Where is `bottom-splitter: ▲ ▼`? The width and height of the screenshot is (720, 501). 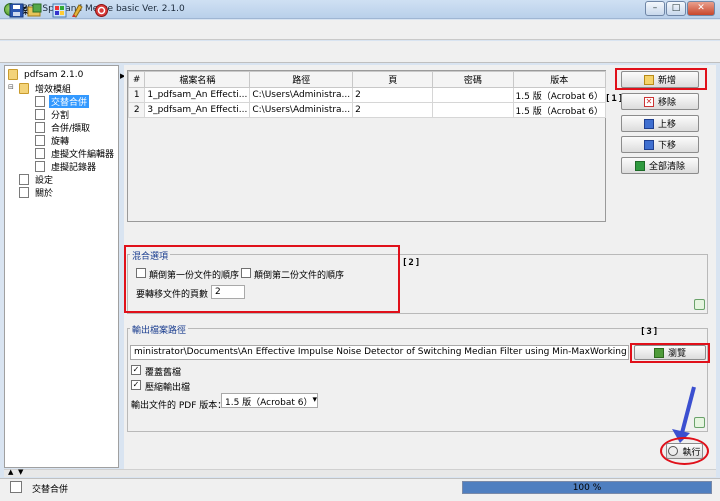 bottom-splitter: ▲ ▼ is located at coordinates (360, 472).